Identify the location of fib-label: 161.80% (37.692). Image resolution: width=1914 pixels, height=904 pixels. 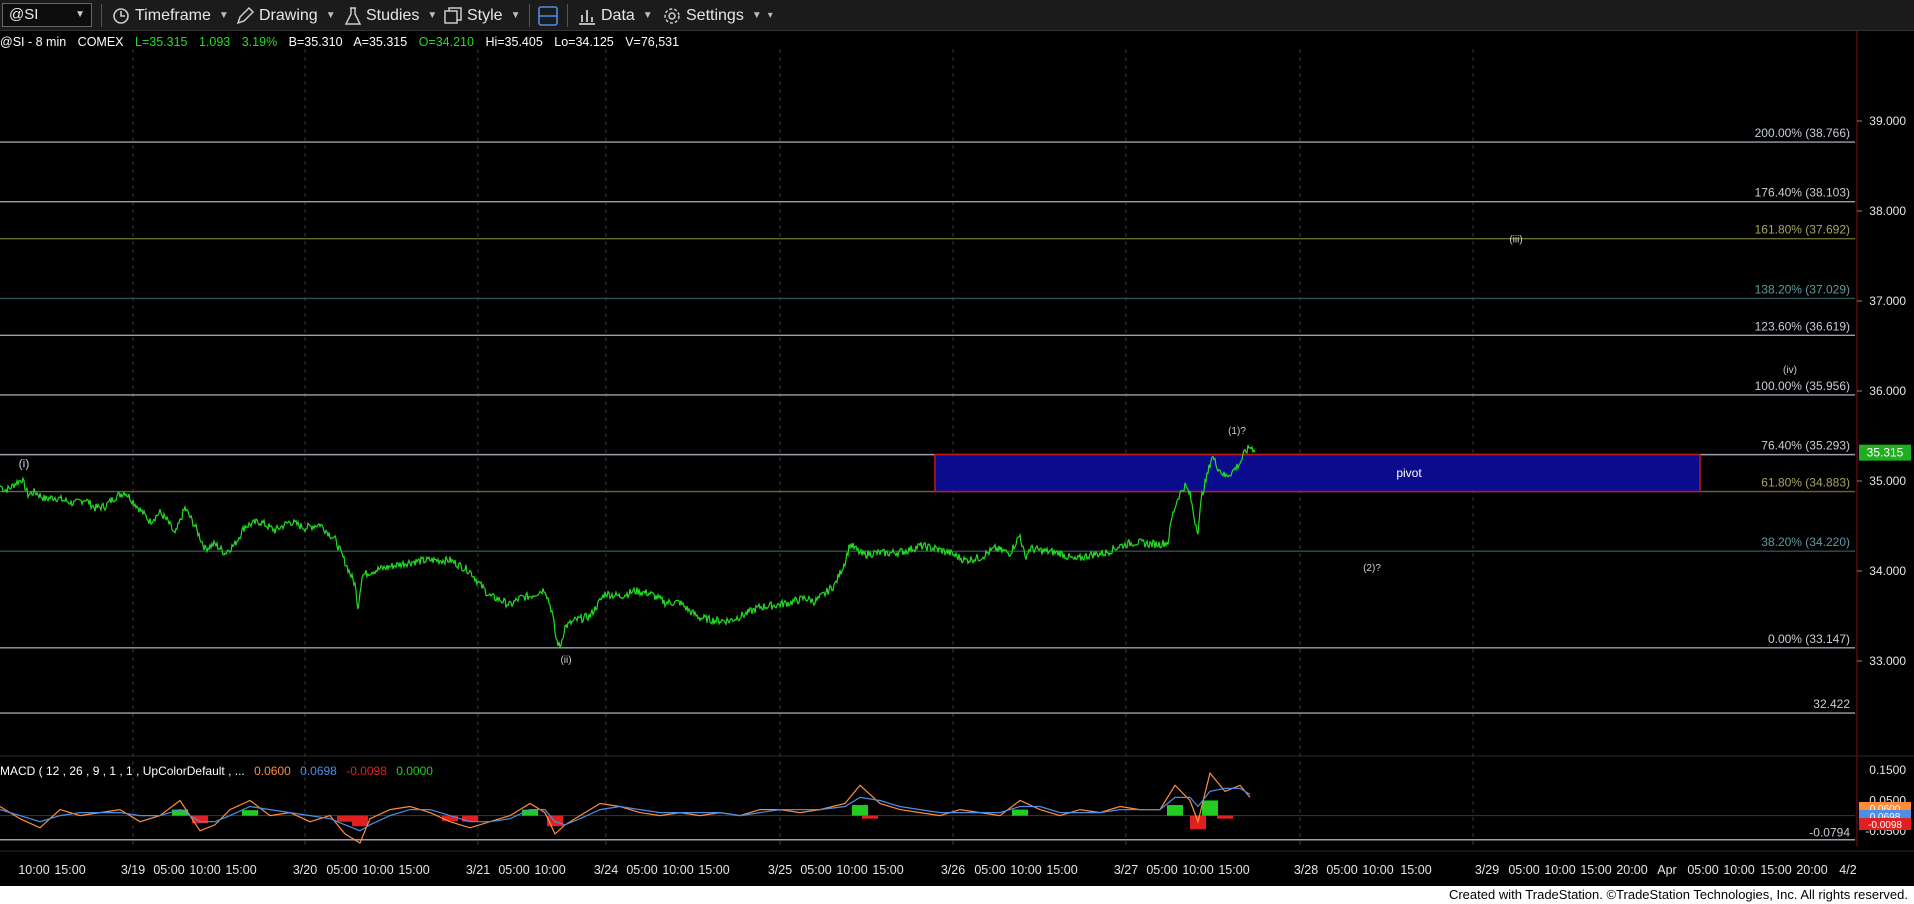
(1802, 230).